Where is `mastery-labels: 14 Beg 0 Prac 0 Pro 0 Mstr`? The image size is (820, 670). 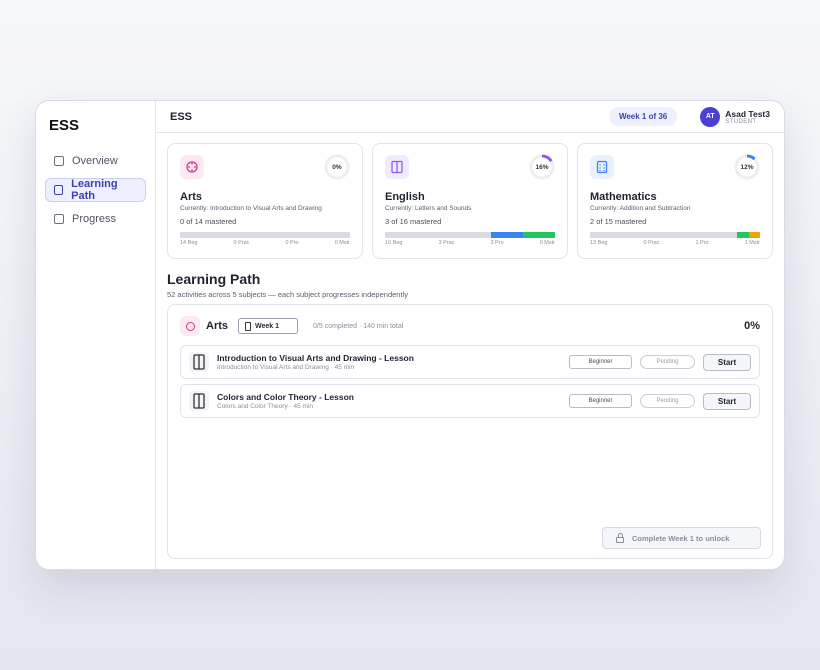
mastery-labels: 14 Beg 0 Prac 0 Pro 0 Mstr is located at coordinates (265, 243).